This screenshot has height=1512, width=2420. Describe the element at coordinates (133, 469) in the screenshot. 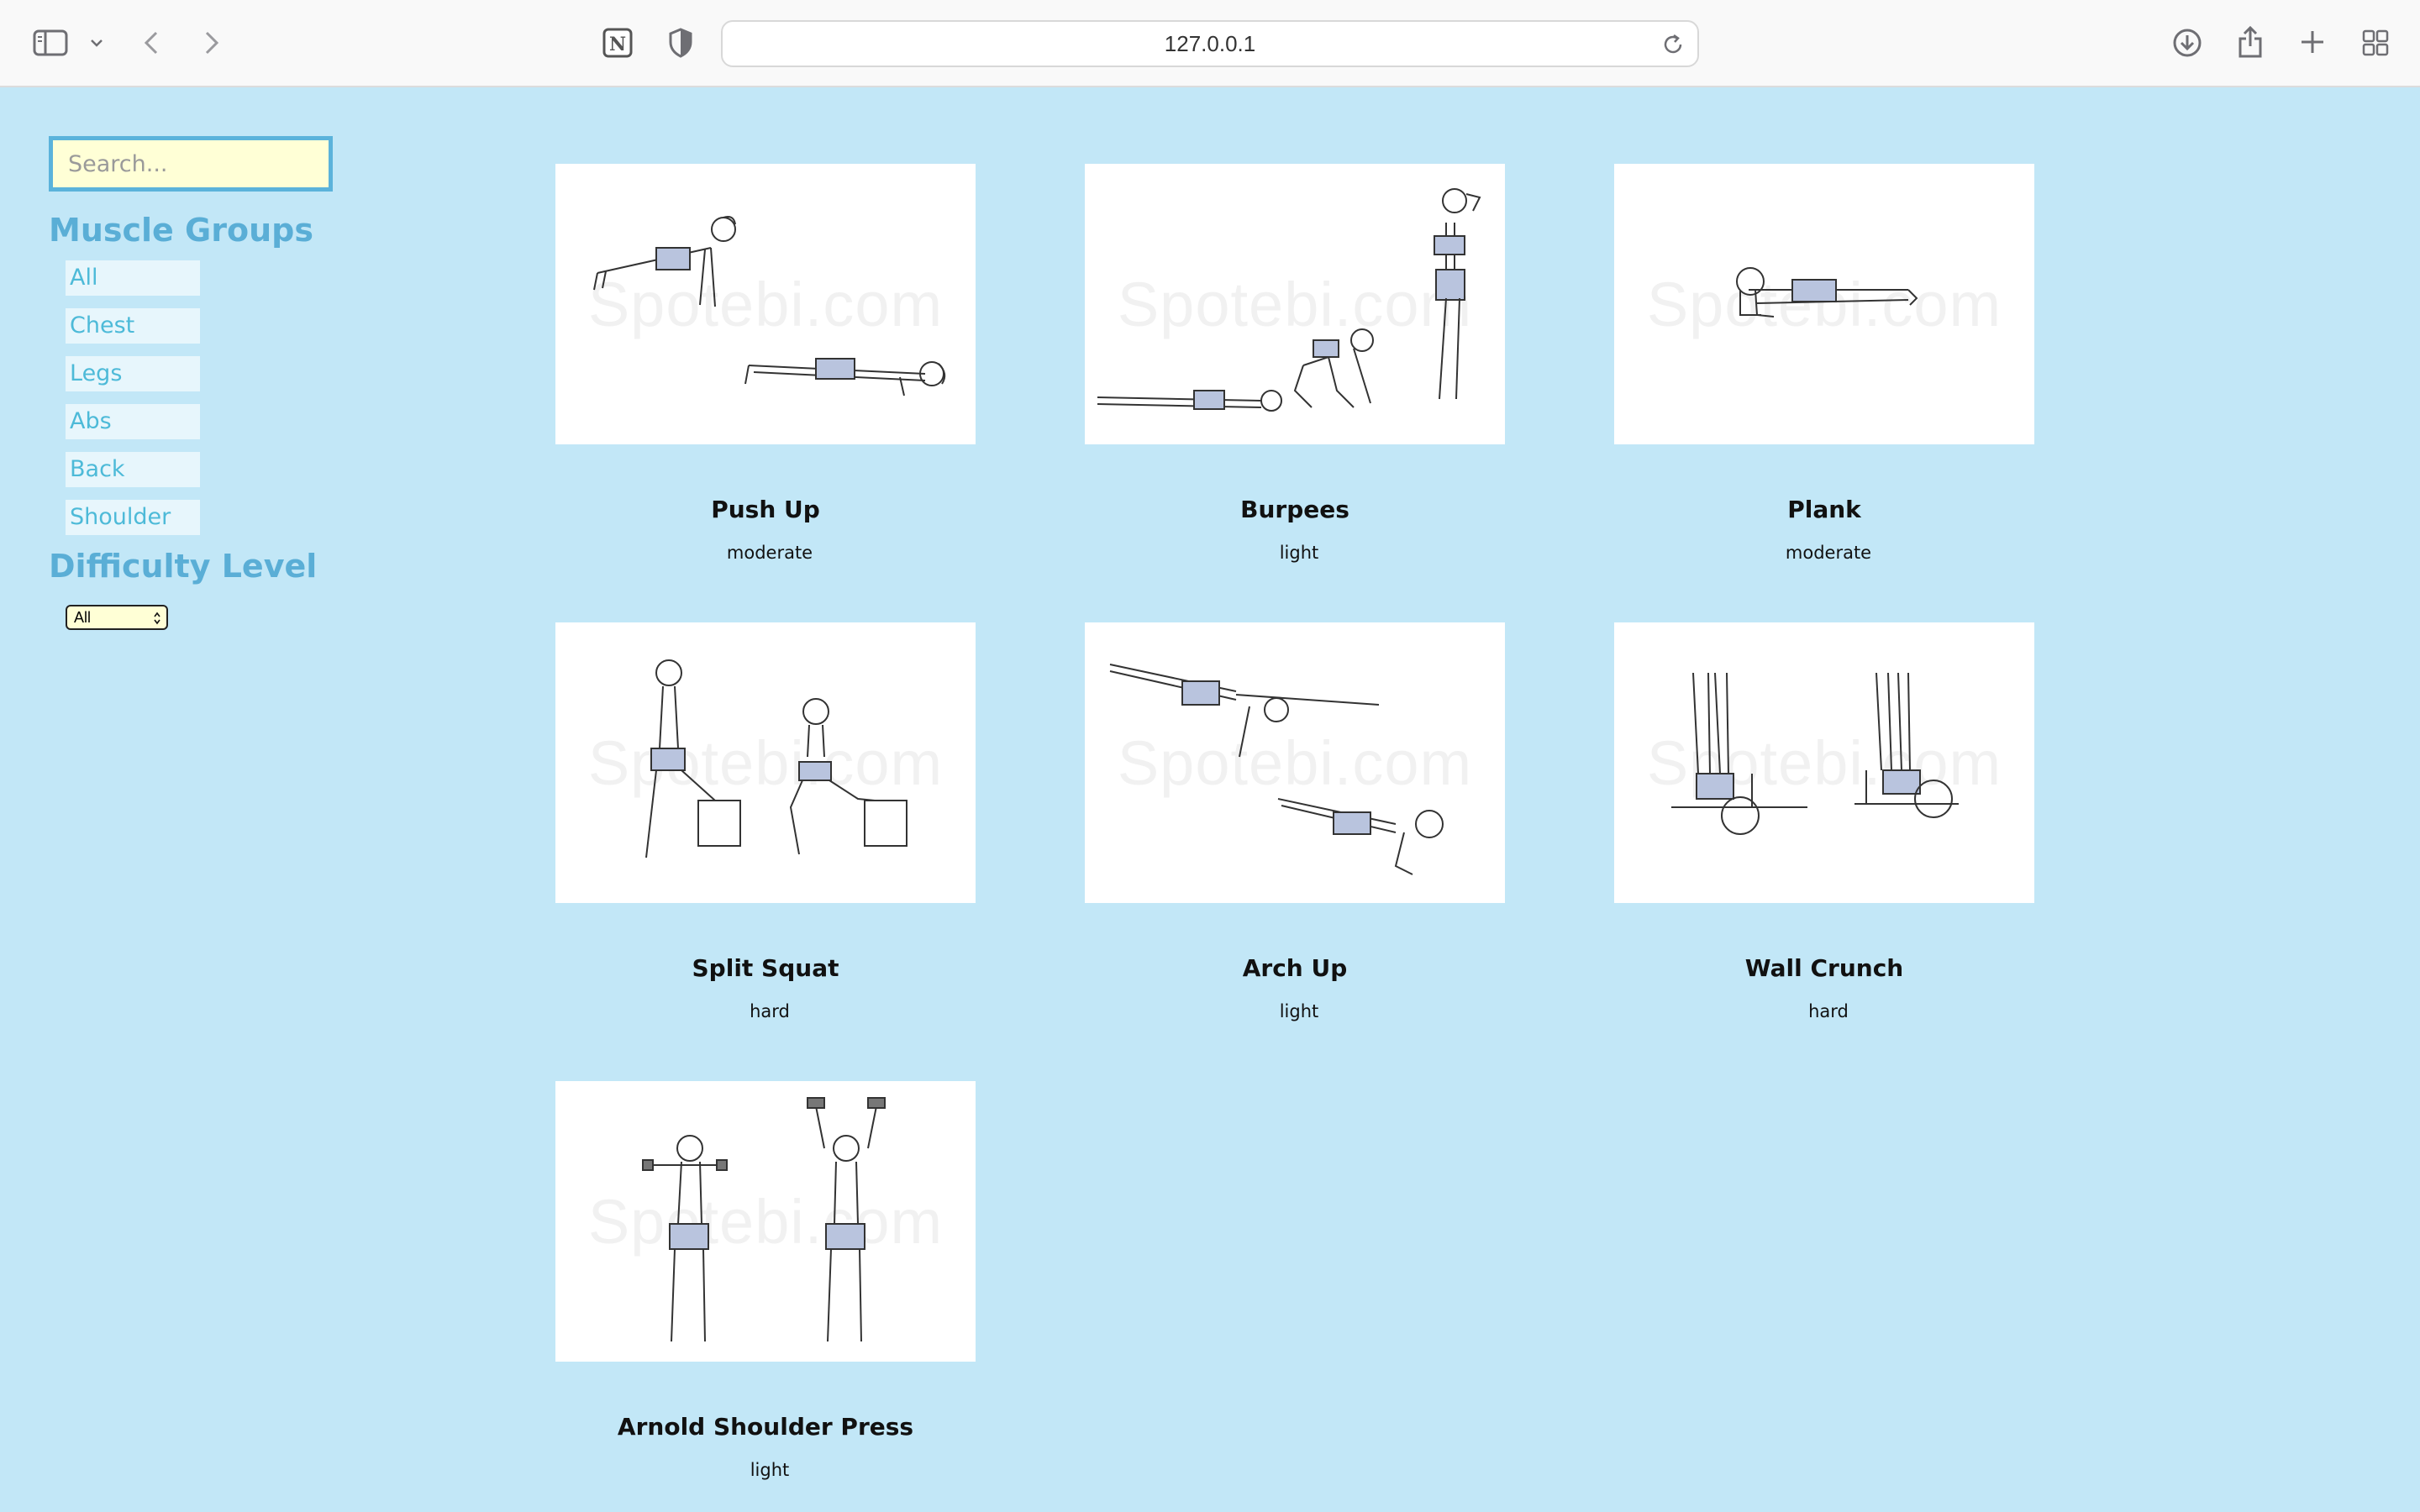

I see `muscle-group-back-button: Back` at that location.